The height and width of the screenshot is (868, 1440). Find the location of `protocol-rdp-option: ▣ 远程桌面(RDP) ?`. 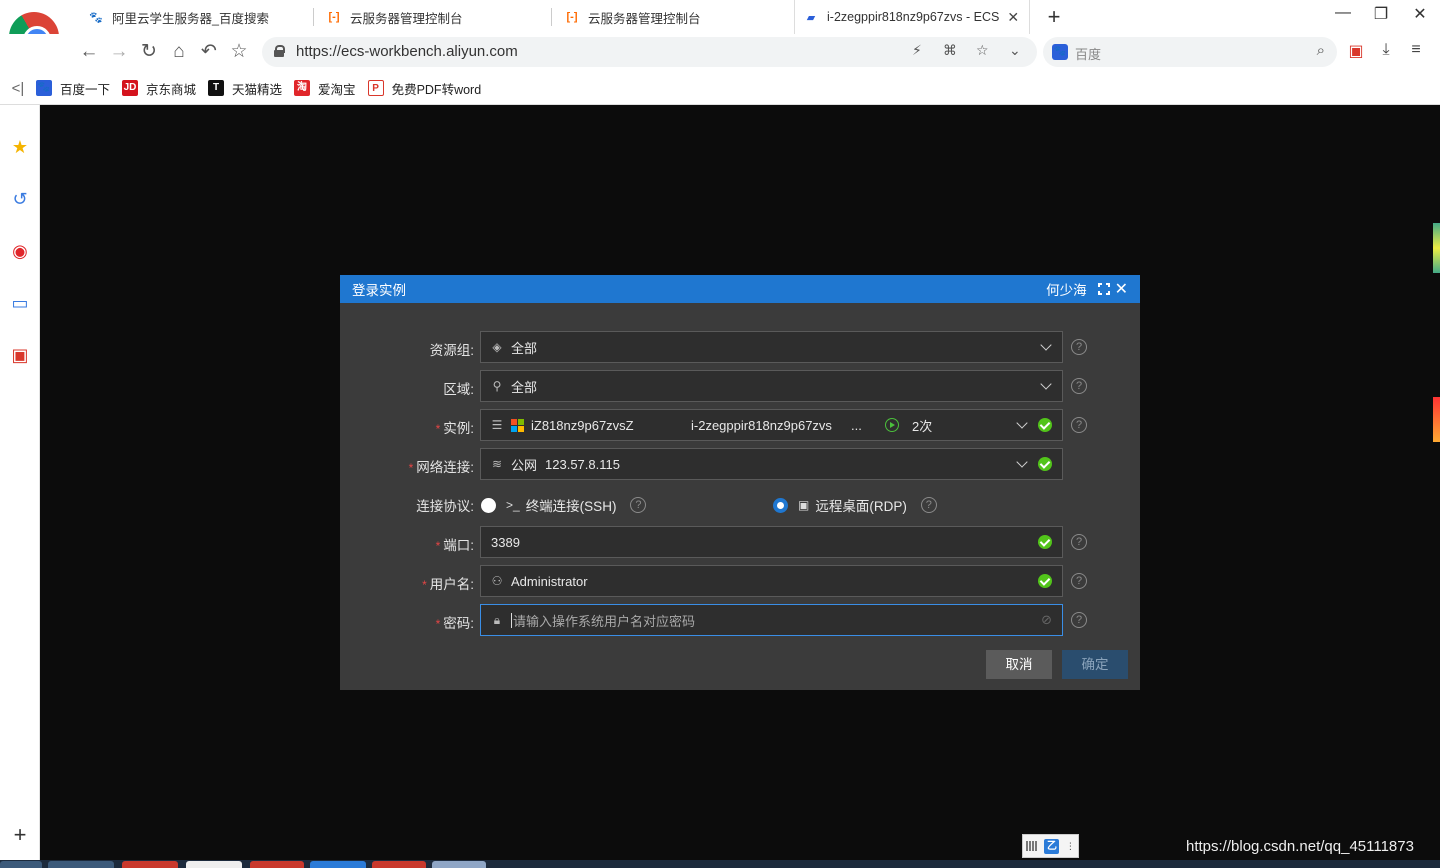

protocol-rdp-option: ▣ 远程桌面(RDP) ? is located at coordinates (855, 505).